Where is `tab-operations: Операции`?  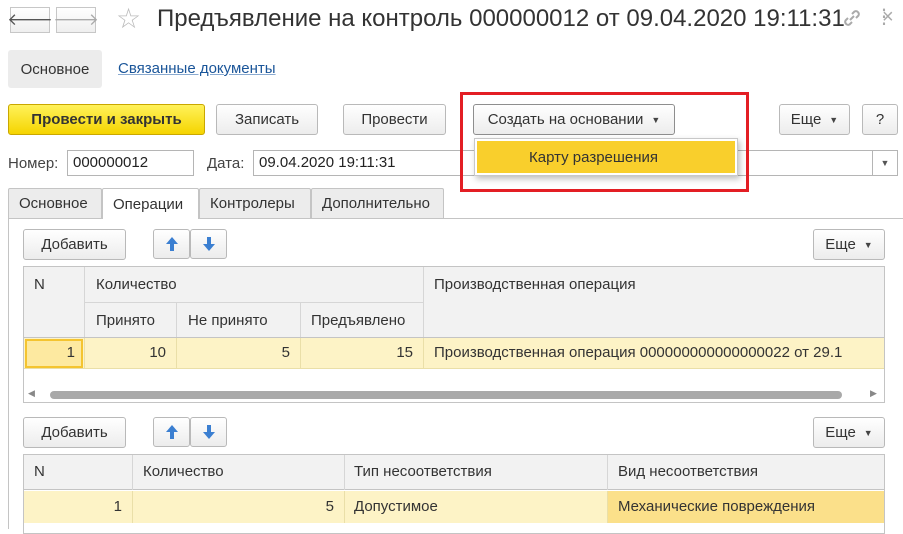 tab-operations: Операции is located at coordinates (150, 203).